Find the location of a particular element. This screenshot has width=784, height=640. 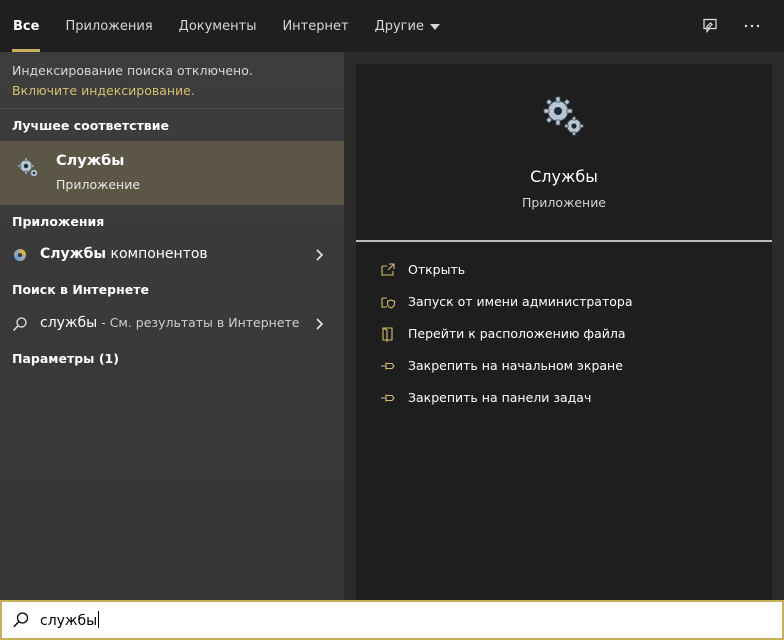

pin-to-start-action: Закрепить на начальном экране is located at coordinates (564, 366).